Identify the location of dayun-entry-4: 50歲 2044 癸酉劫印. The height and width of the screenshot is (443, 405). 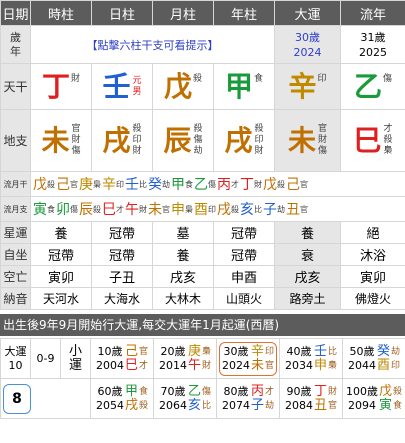
(373, 358).